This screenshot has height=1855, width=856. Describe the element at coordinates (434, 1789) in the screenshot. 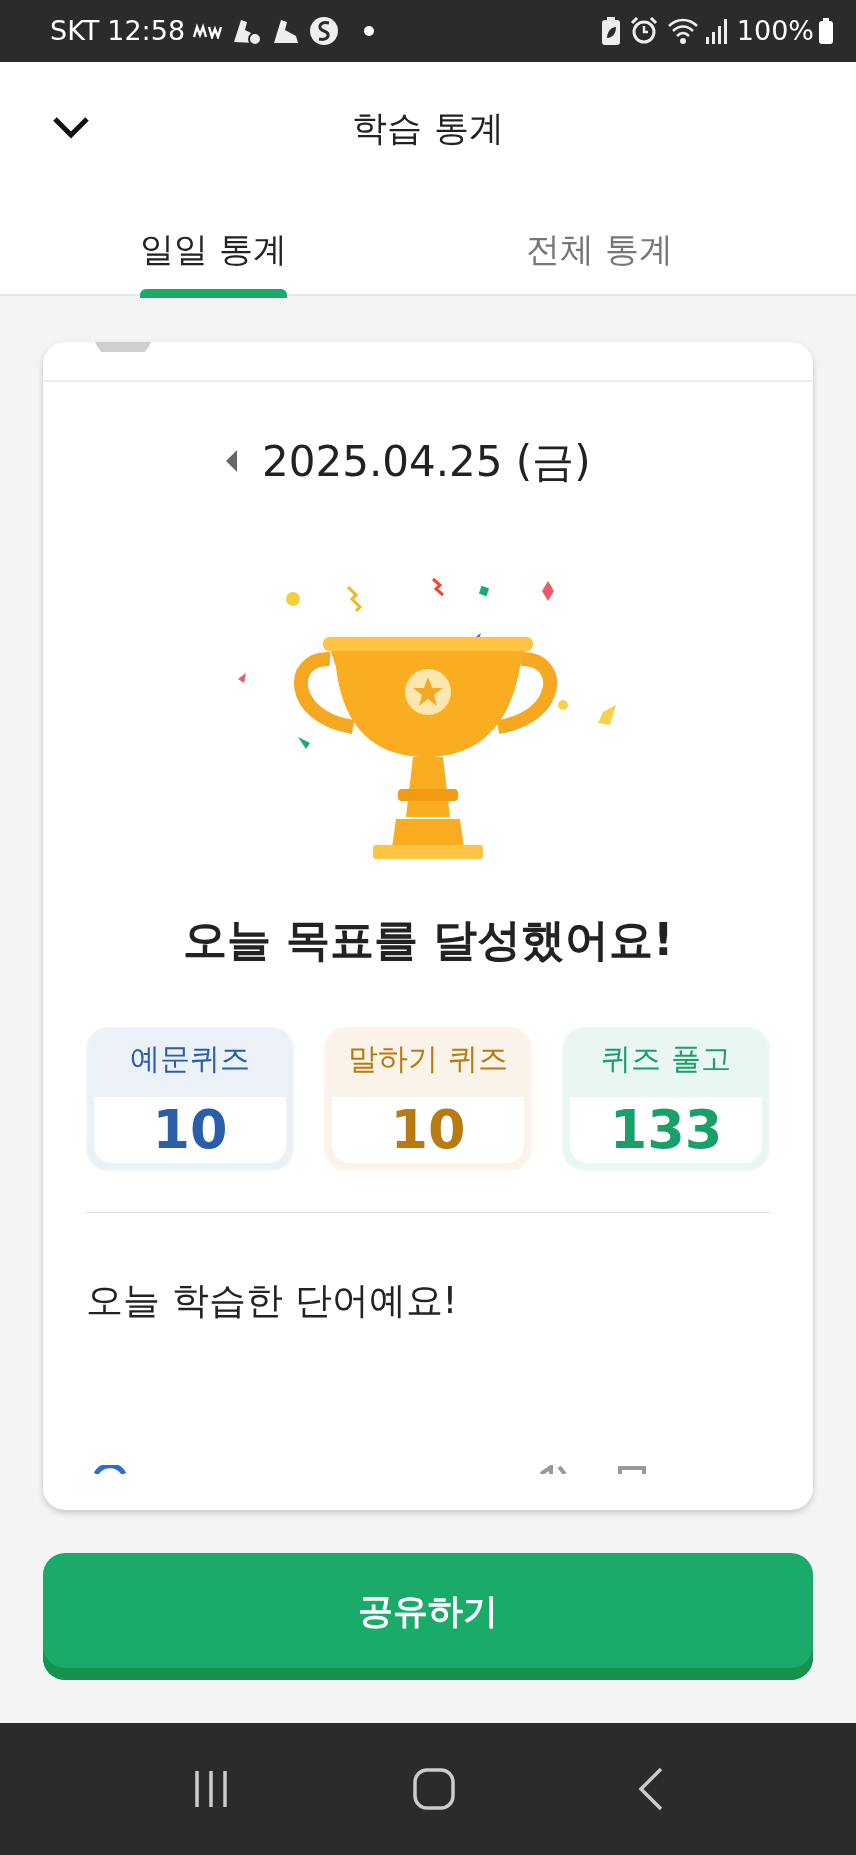

I see `home-icon` at that location.